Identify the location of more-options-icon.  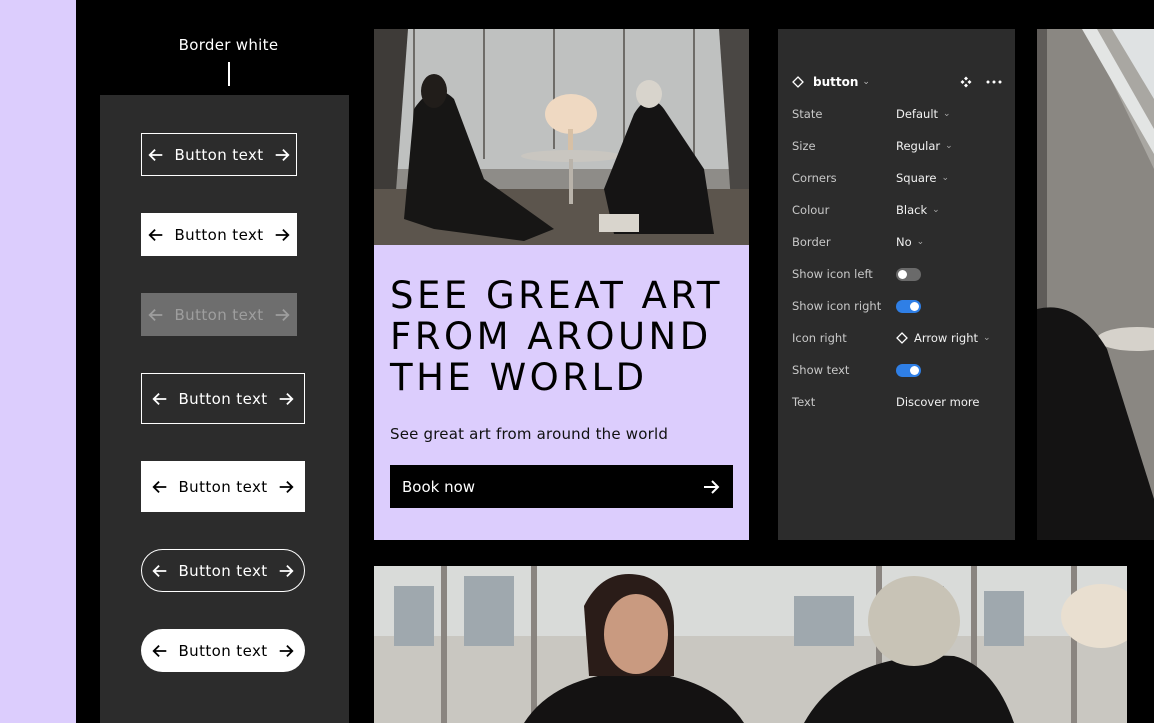
(994, 82).